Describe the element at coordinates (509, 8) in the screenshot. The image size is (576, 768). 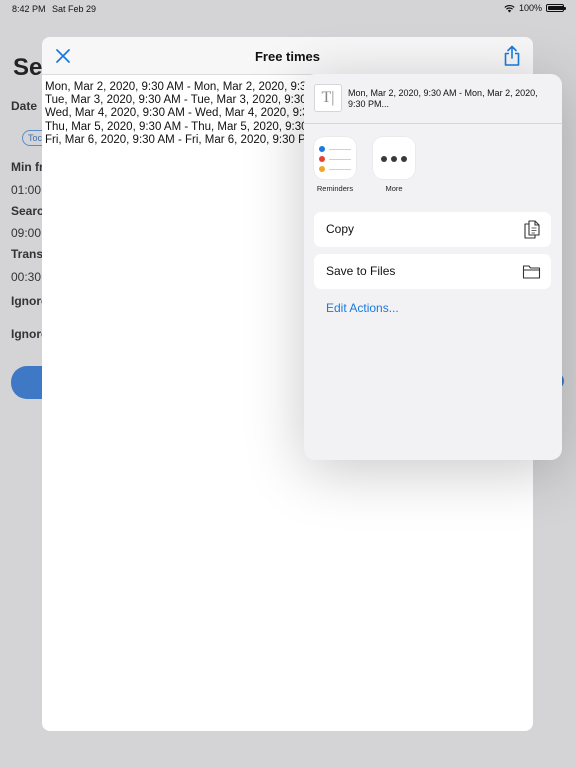
I see `wifi-icon` at that location.